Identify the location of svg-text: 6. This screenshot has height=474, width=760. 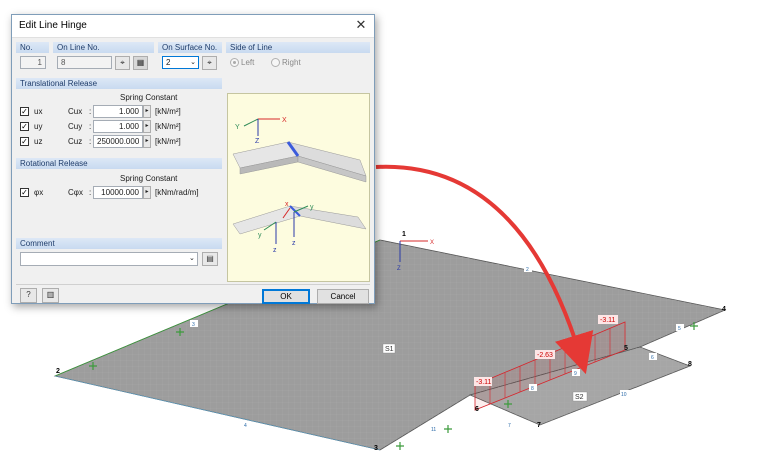
(652, 358).